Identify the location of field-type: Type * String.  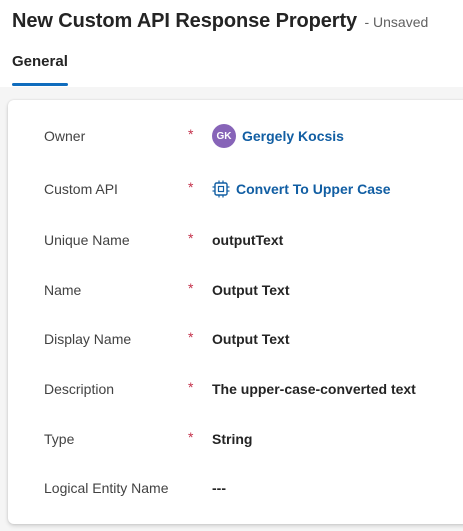
(235, 439).